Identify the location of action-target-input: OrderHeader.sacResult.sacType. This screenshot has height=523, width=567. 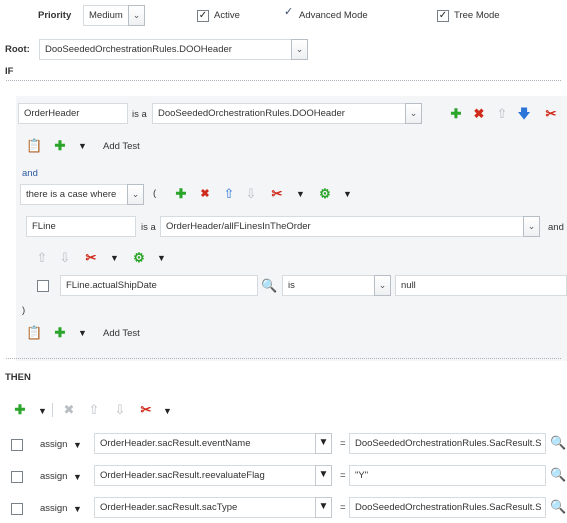
(205, 507).